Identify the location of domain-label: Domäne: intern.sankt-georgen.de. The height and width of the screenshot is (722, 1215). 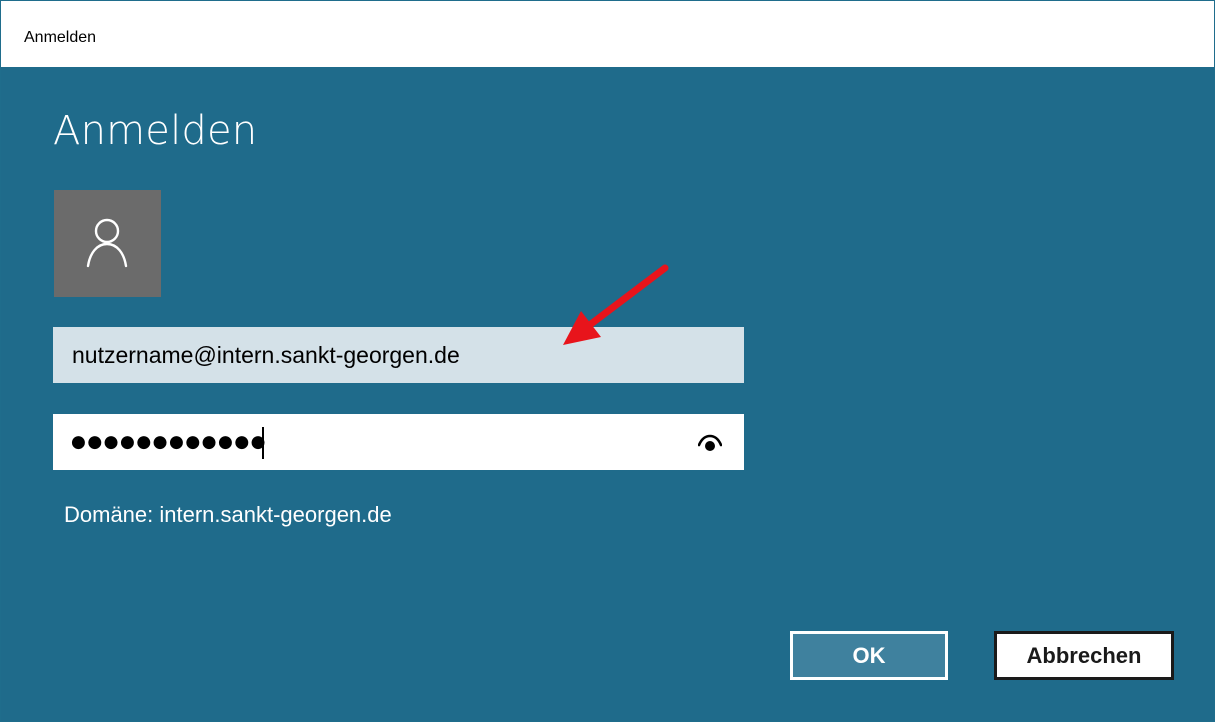
(228, 514).